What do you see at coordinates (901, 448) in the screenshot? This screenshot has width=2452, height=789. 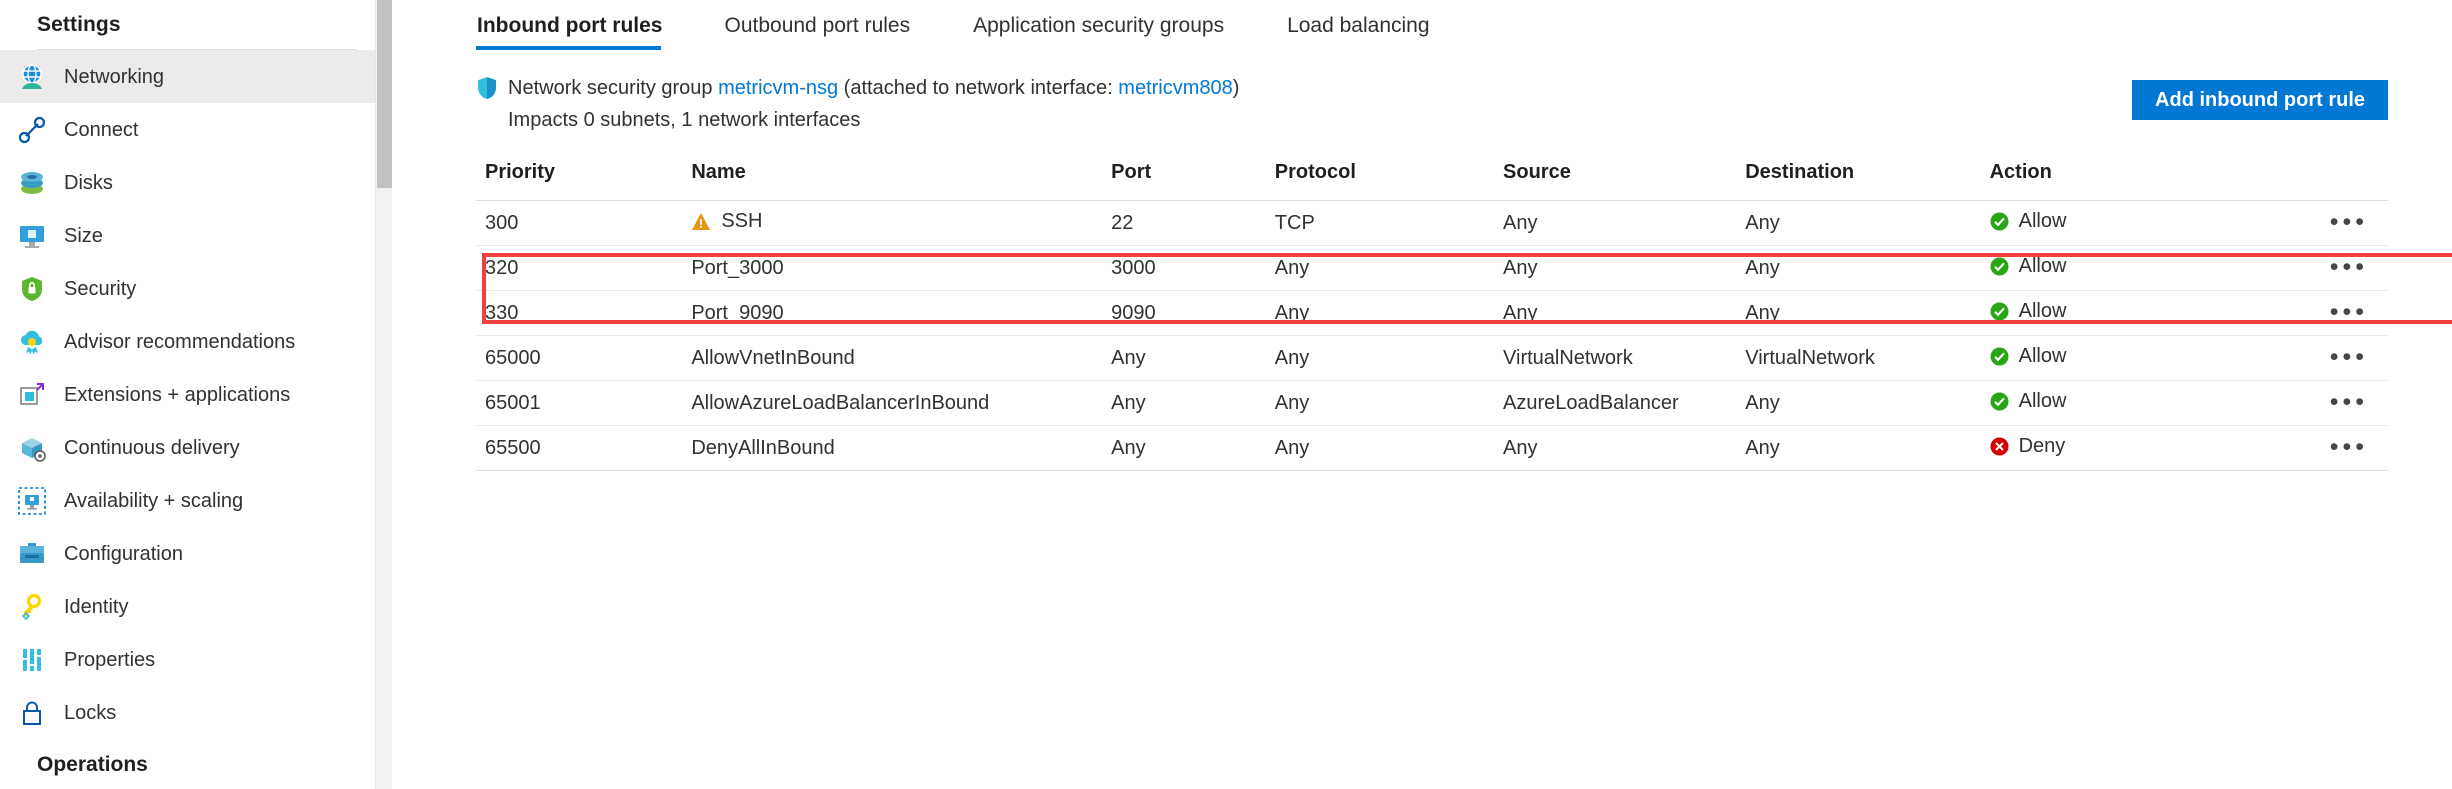 I see `cell-name: DenyAllInBound` at bounding box center [901, 448].